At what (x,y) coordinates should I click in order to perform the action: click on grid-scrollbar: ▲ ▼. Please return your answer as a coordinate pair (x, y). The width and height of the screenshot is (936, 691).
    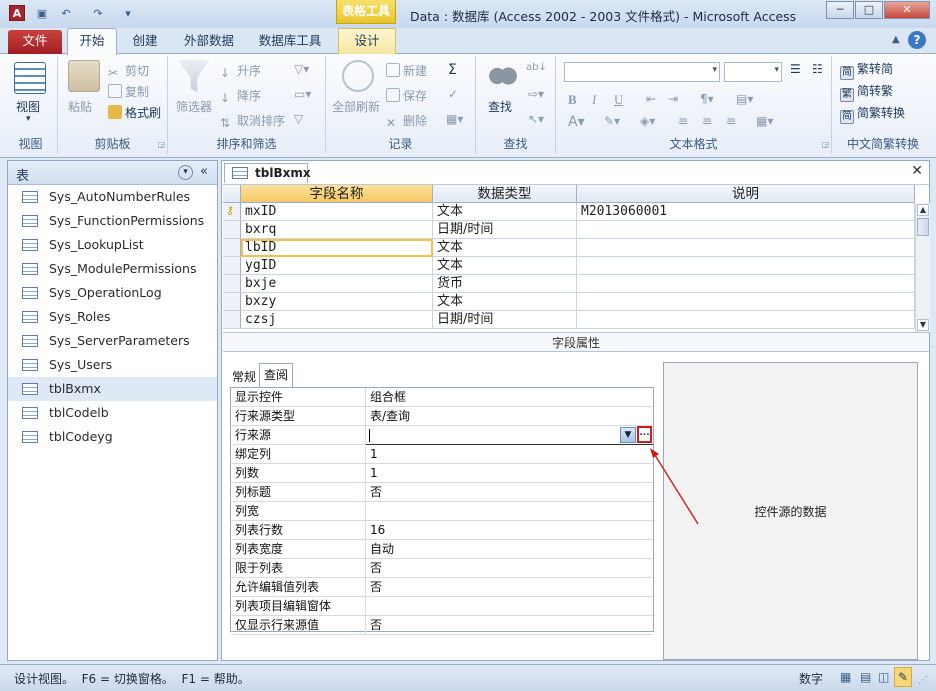
    Looking at the image, I should click on (922, 268).